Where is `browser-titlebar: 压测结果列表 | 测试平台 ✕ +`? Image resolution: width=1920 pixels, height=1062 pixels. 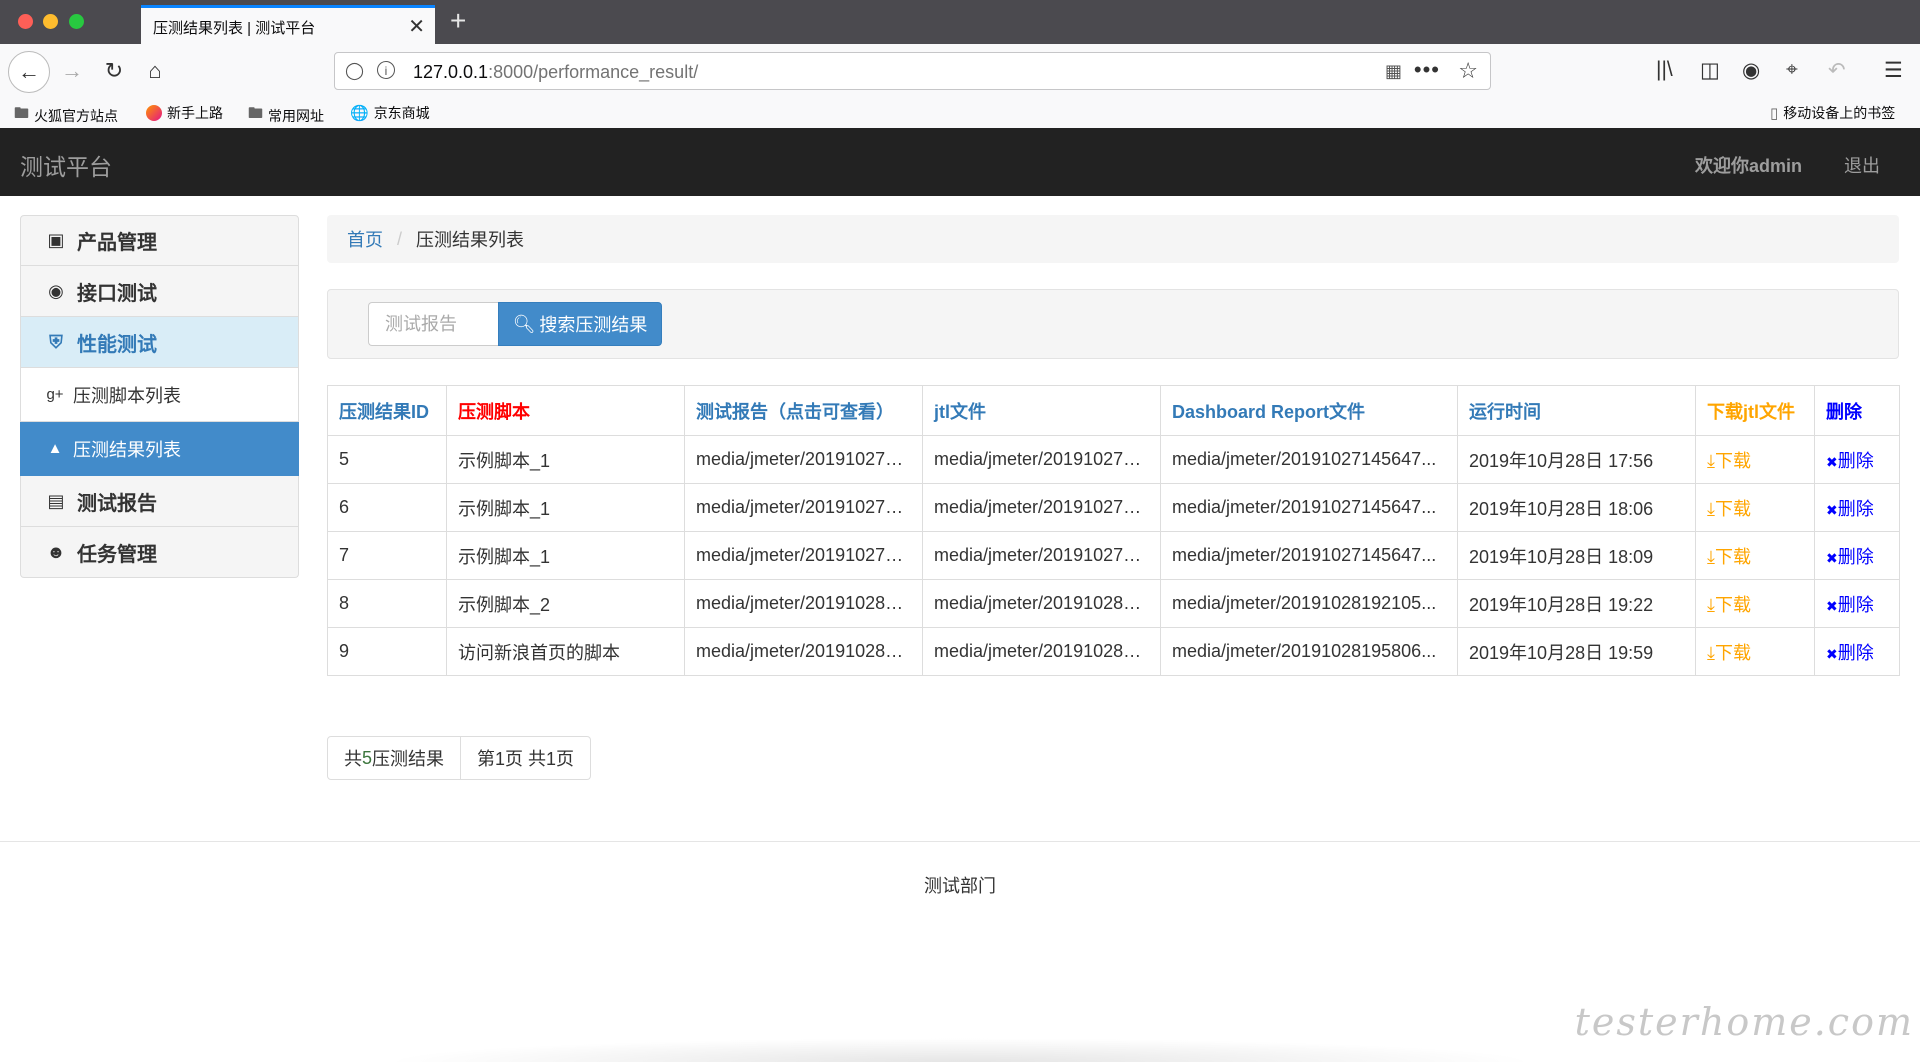
browser-titlebar: 压测结果列表 | 测试平台 ✕ + is located at coordinates (960, 22).